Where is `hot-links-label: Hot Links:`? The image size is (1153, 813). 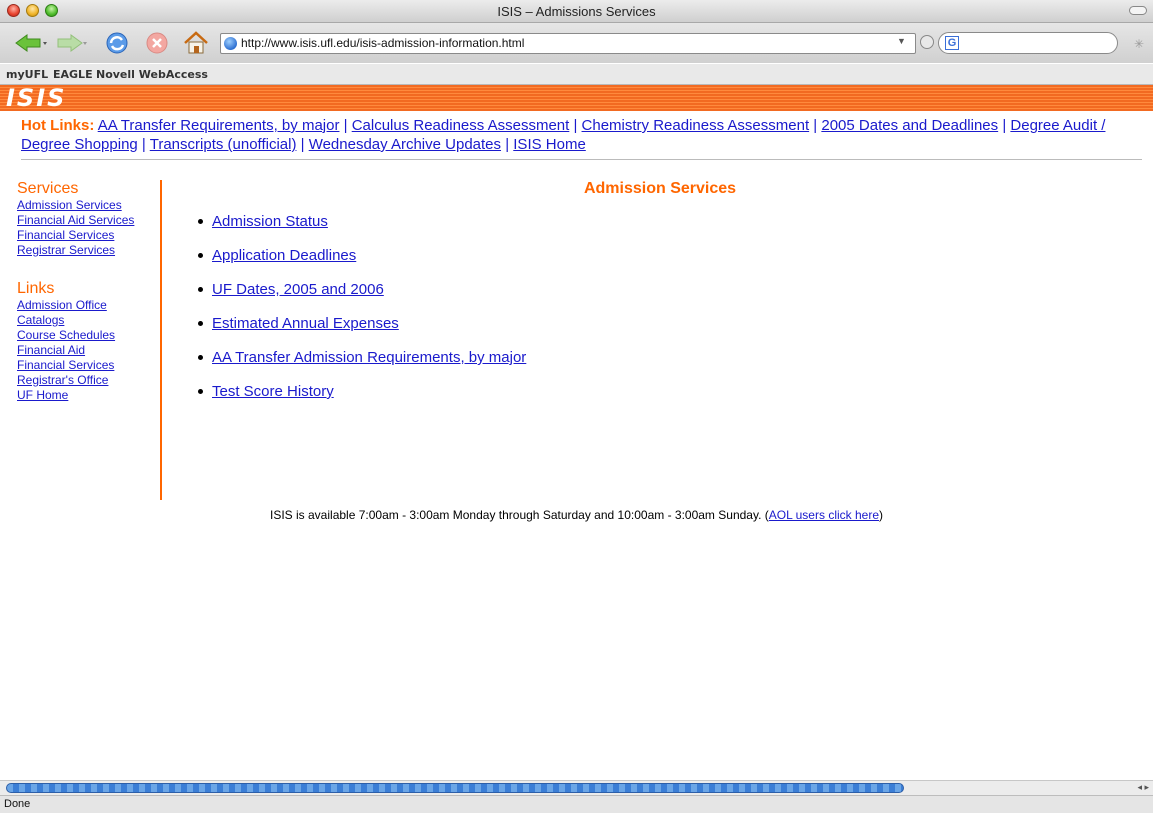
hot-links-label: Hot Links: is located at coordinates (58, 125).